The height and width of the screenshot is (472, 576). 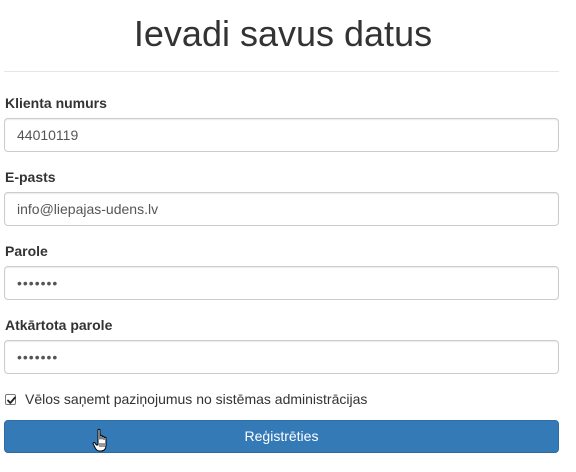 I want to click on email-input: info@liepajas-udens.lv, so click(x=281, y=209).